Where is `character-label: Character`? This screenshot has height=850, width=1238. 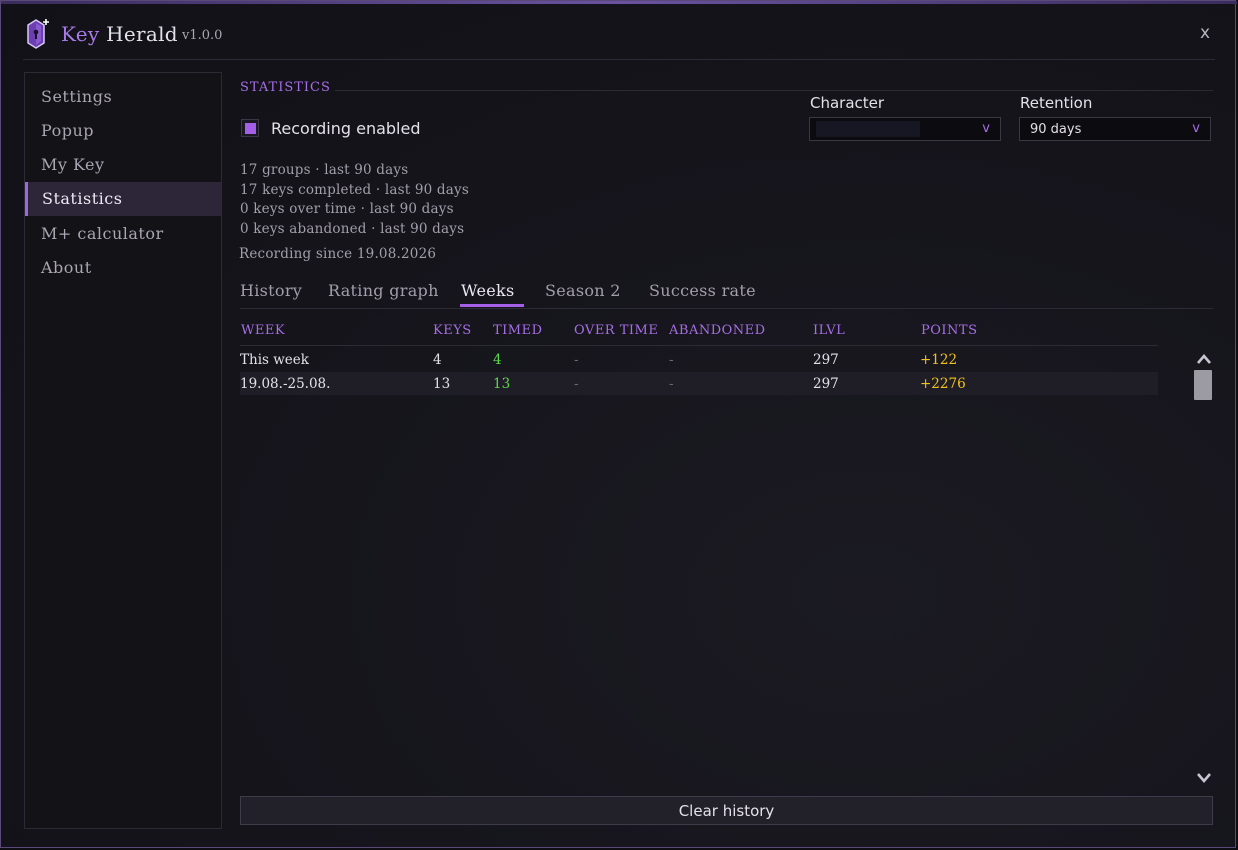
character-label: Character is located at coordinates (847, 103).